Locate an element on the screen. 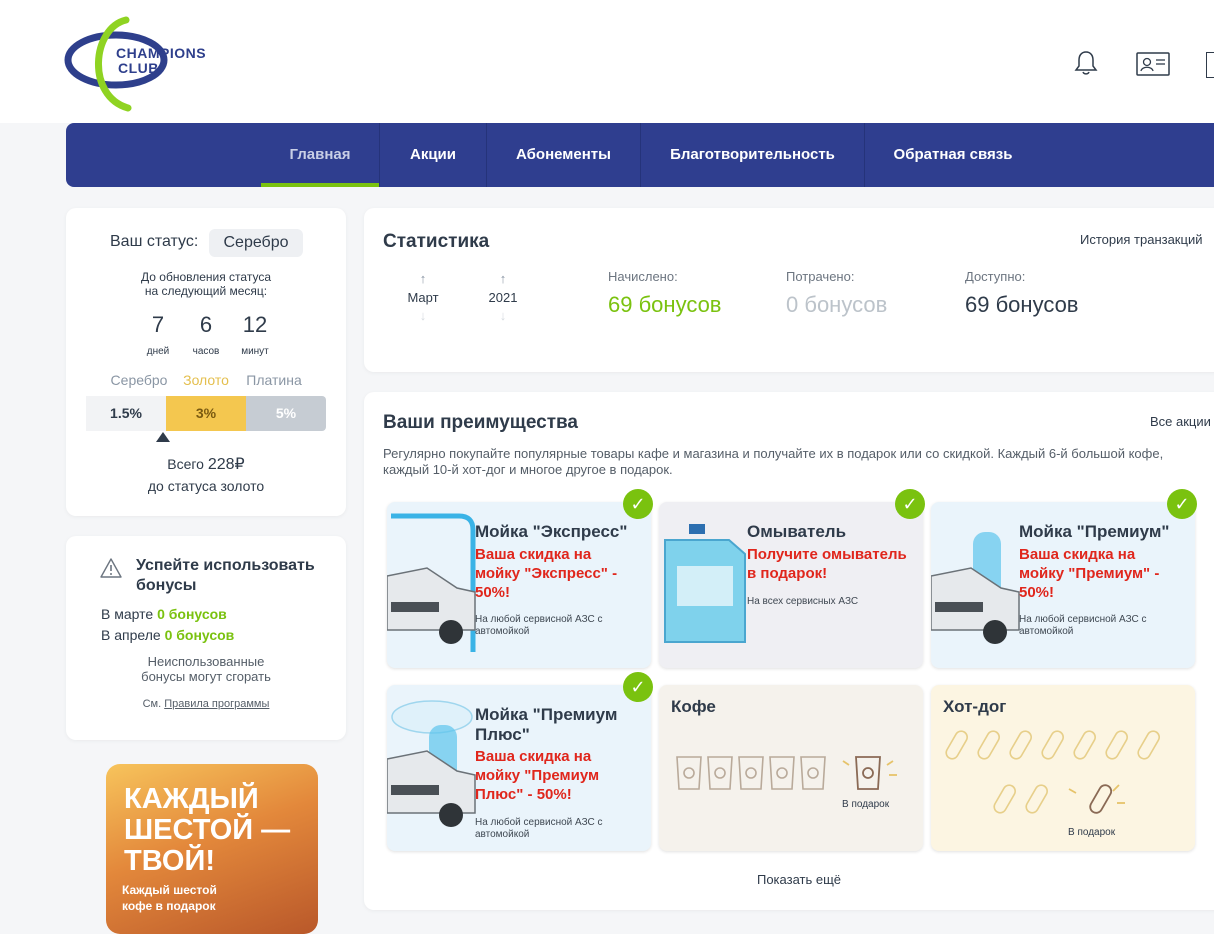 The image size is (1214, 934). status-label: Ваш статус: is located at coordinates (154, 241).